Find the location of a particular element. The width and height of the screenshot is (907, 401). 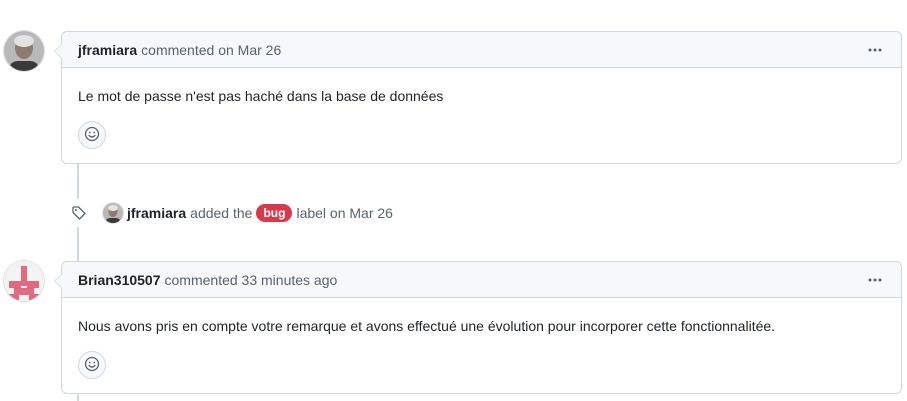

comment-header: Brian310507 commented 33 minutes ago is located at coordinates (481, 280).